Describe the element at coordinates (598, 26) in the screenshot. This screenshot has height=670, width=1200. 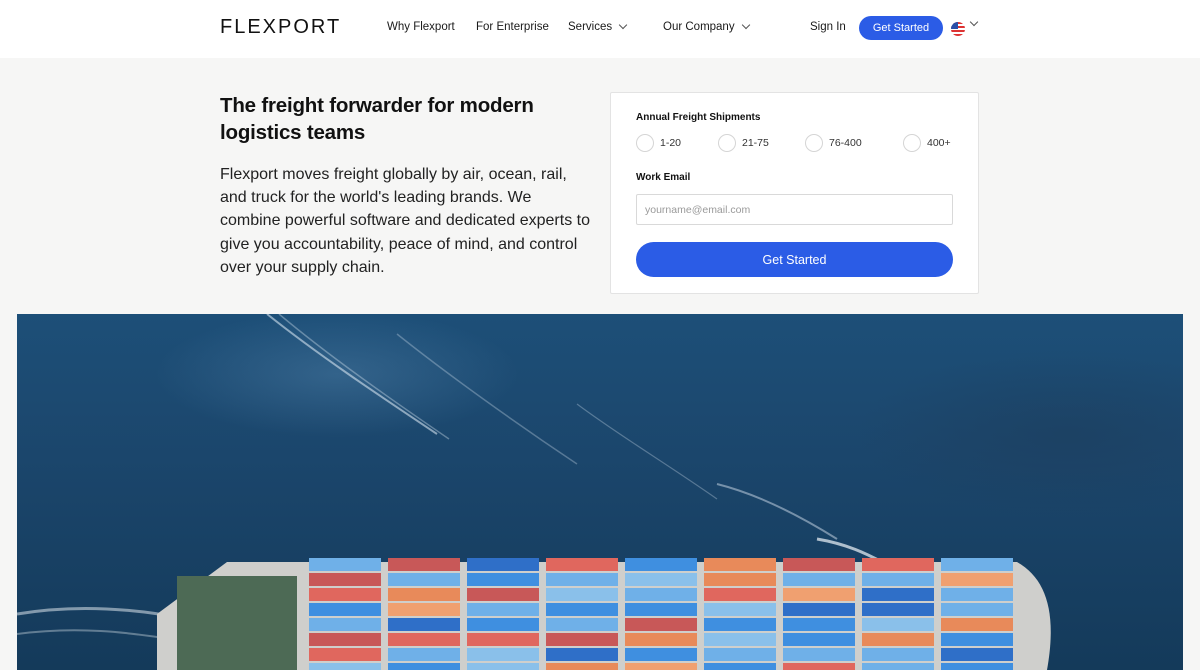
I see `nav-services: Services` at that location.